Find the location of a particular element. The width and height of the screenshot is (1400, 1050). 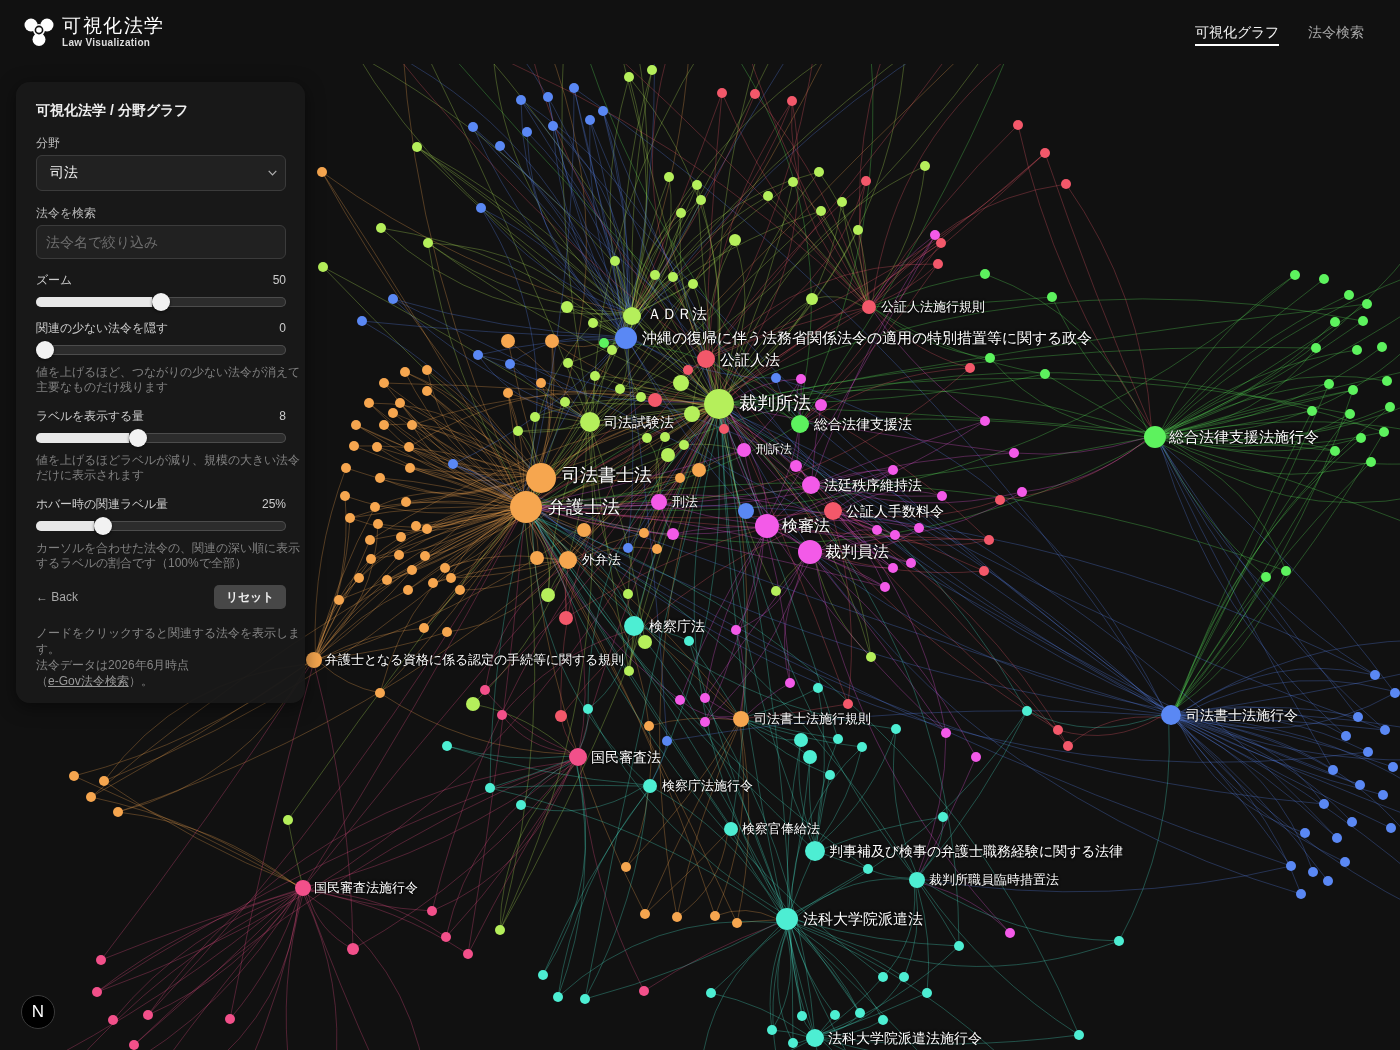

help-text: 値を上げるほどラベルが減り、規模の大きい法令だけに表示されます is located at coordinates (168, 468).